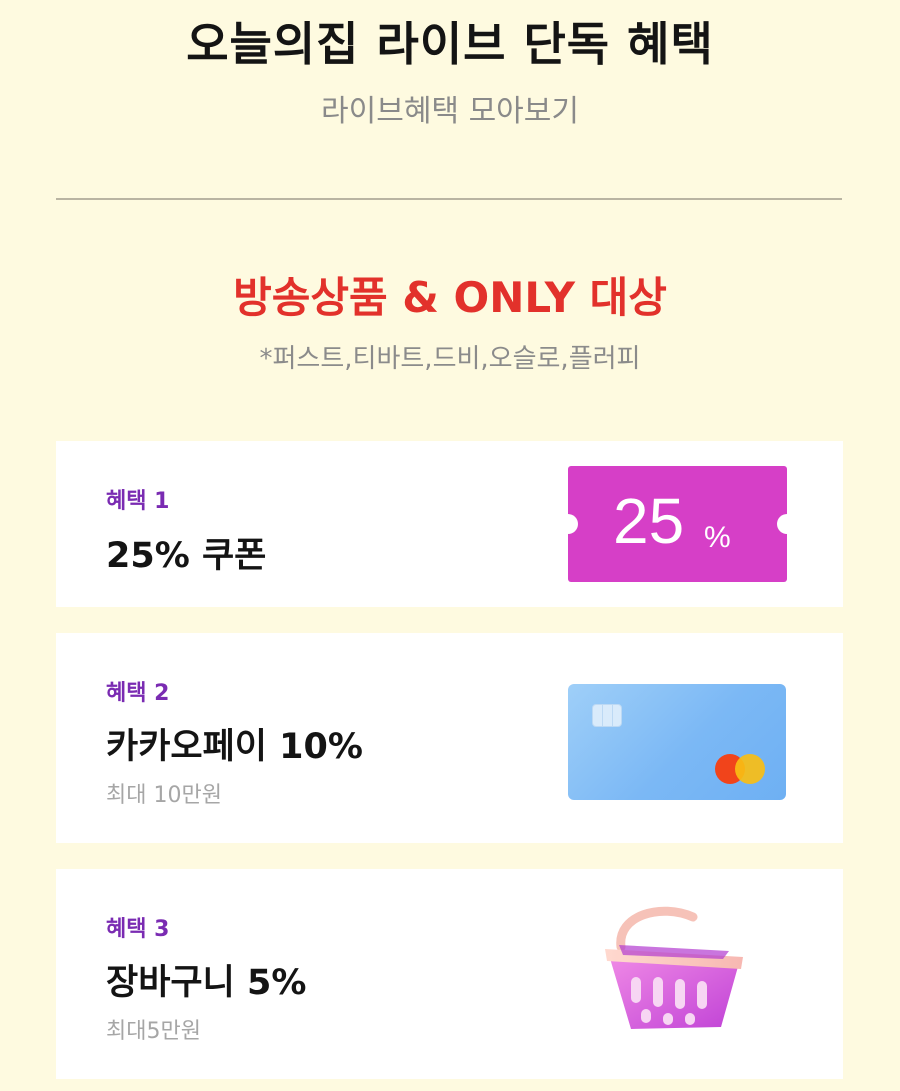  I want to click on benefit-label: 혜택 1, so click(138, 501).